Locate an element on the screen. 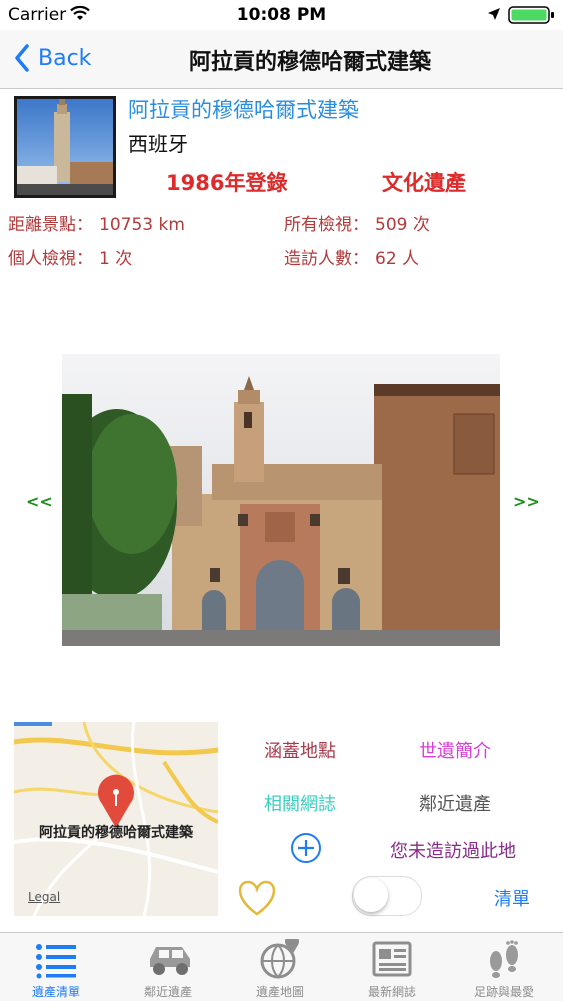 The height and width of the screenshot is (1001, 563). site-title-link: 阿拉貢的穆德哈爾式建築 is located at coordinates (243, 109).